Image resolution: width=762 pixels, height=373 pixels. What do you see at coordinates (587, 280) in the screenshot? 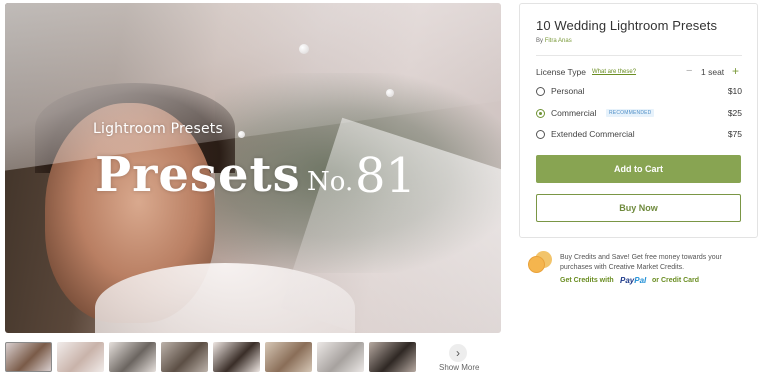
I see `get-credits-link: Get Credits with` at bounding box center [587, 280].